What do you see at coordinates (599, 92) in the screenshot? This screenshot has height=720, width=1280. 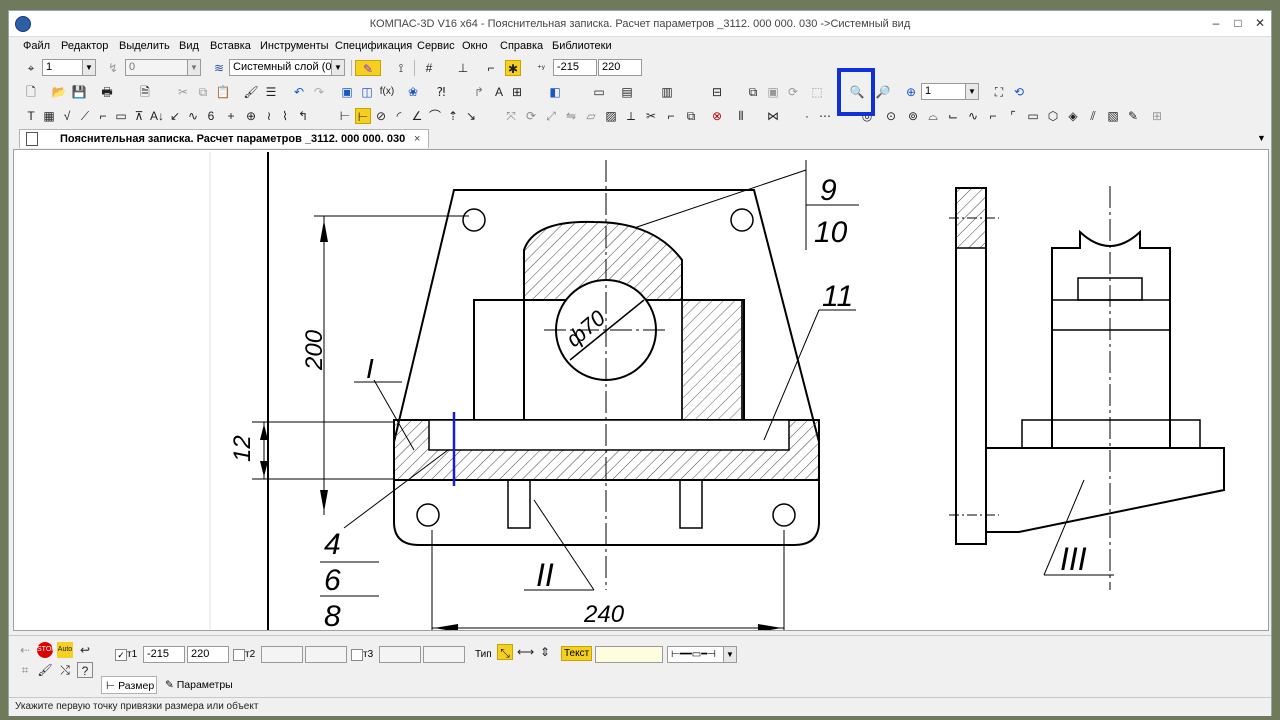 I see `desktop-icon: ▭` at bounding box center [599, 92].